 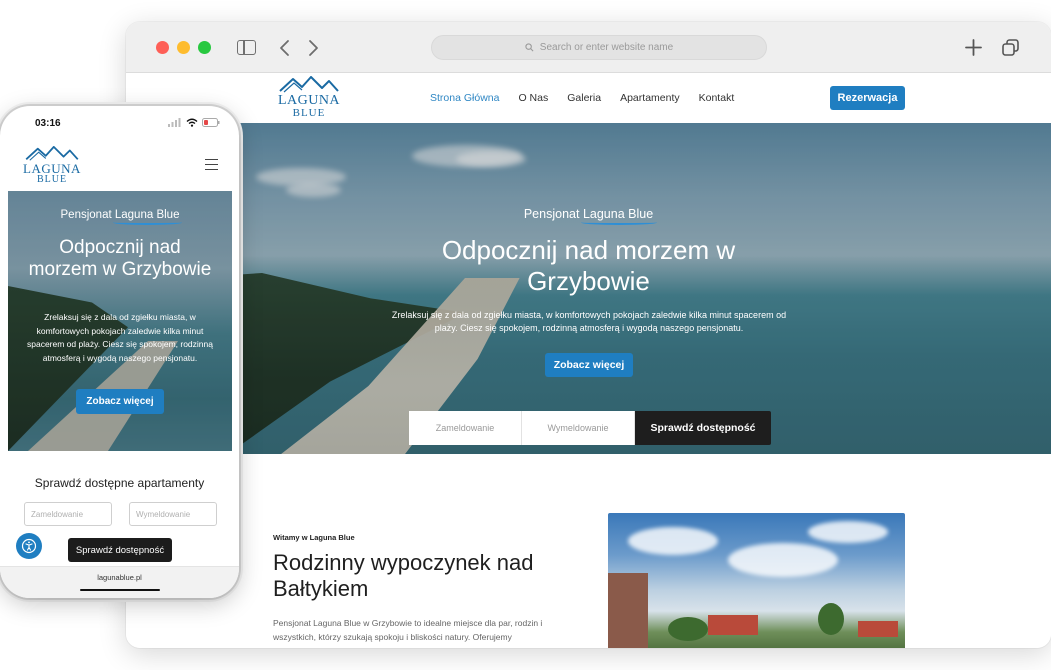 What do you see at coordinates (464, 98) in the screenshot?
I see `nav-home: Strona Główna` at bounding box center [464, 98].